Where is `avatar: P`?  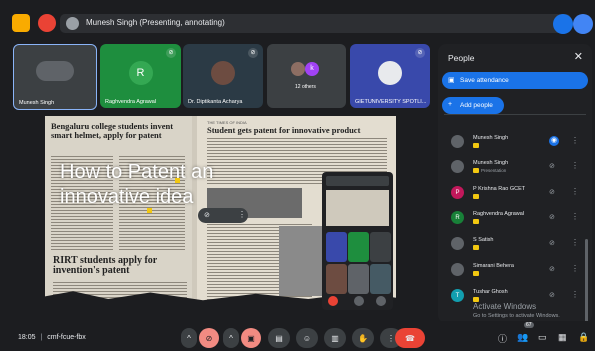 avatar: P is located at coordinates (457, 192).